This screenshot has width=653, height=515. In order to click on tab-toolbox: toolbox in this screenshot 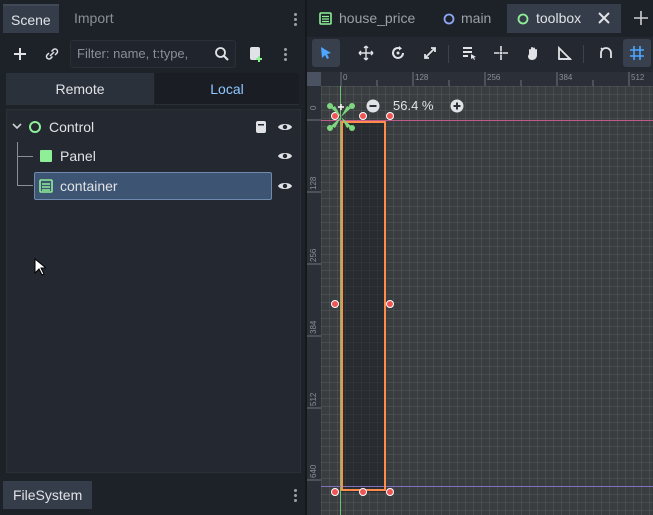, I will do `click(564, 18)`.